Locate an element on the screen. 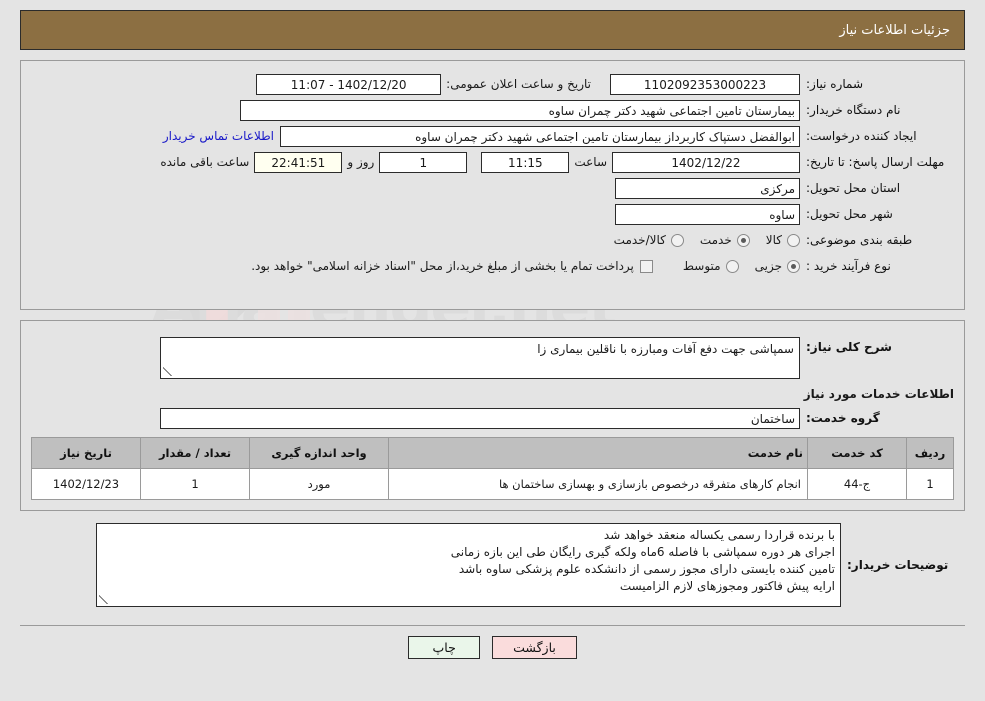 The width and height of the screenshot is (985, 701). radio-button-jozei is located at coordinates (793, 266).